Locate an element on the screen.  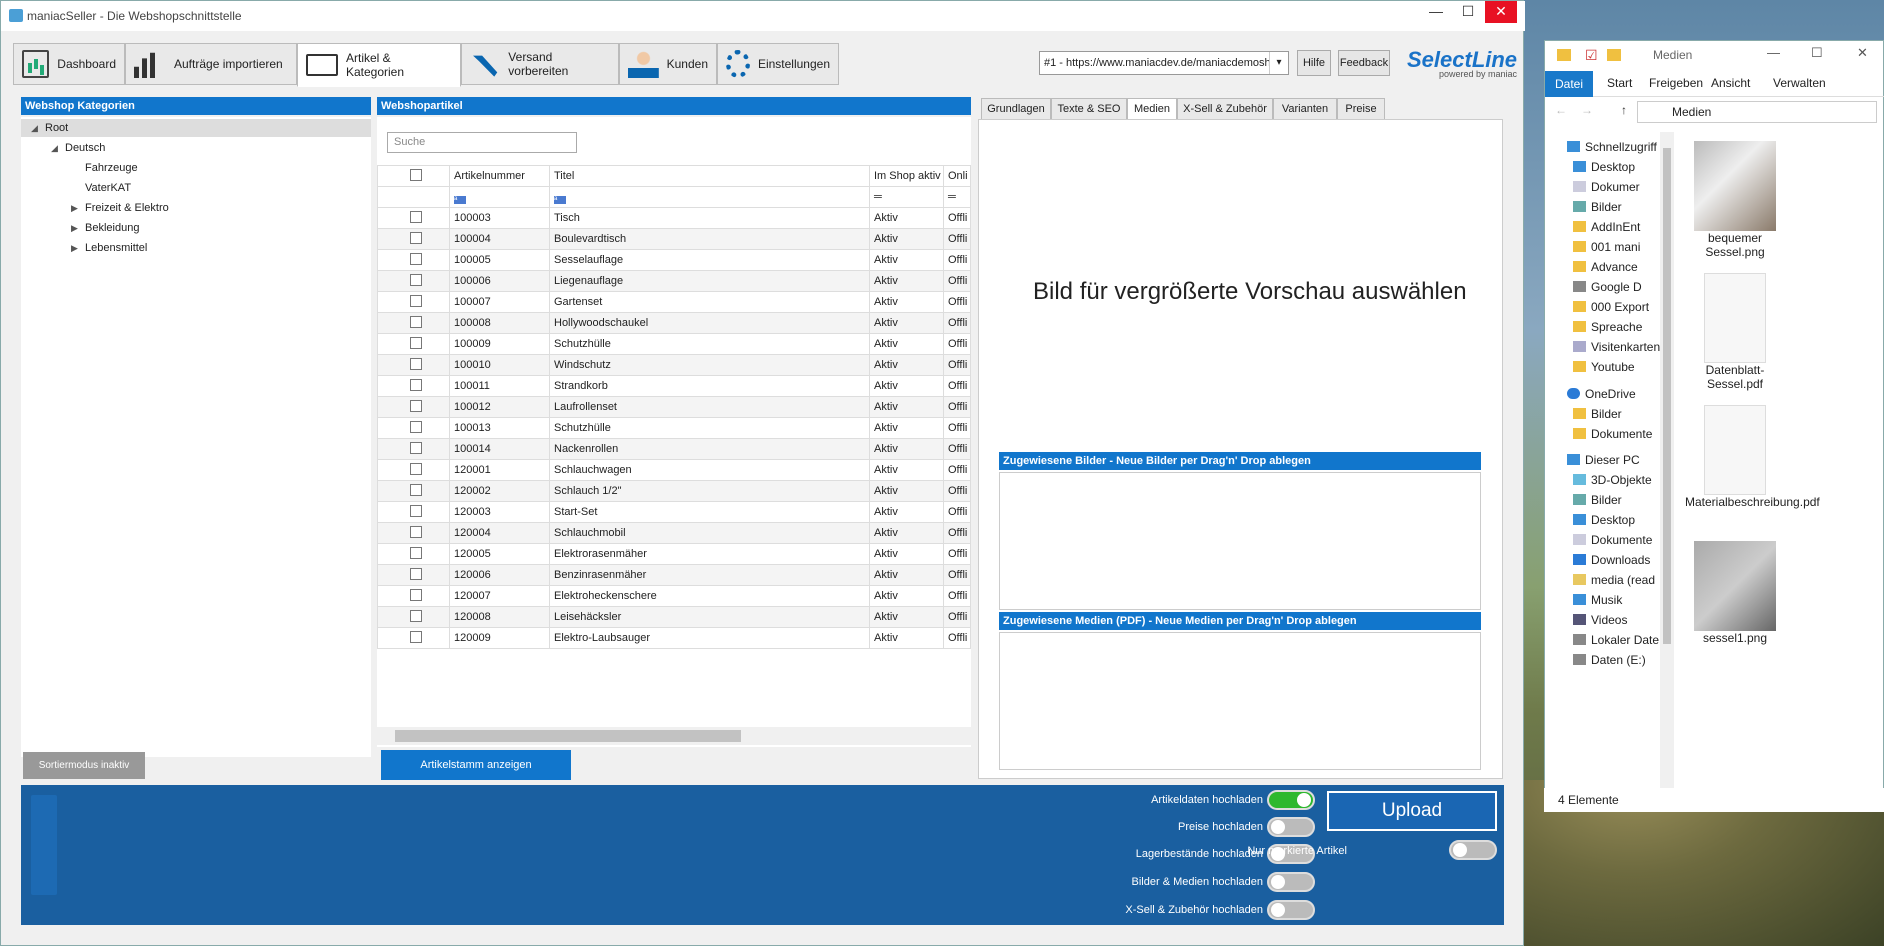
table-row: 120004 Schlauchmobil Aktiv Offli is located at coordinates (674, 533).